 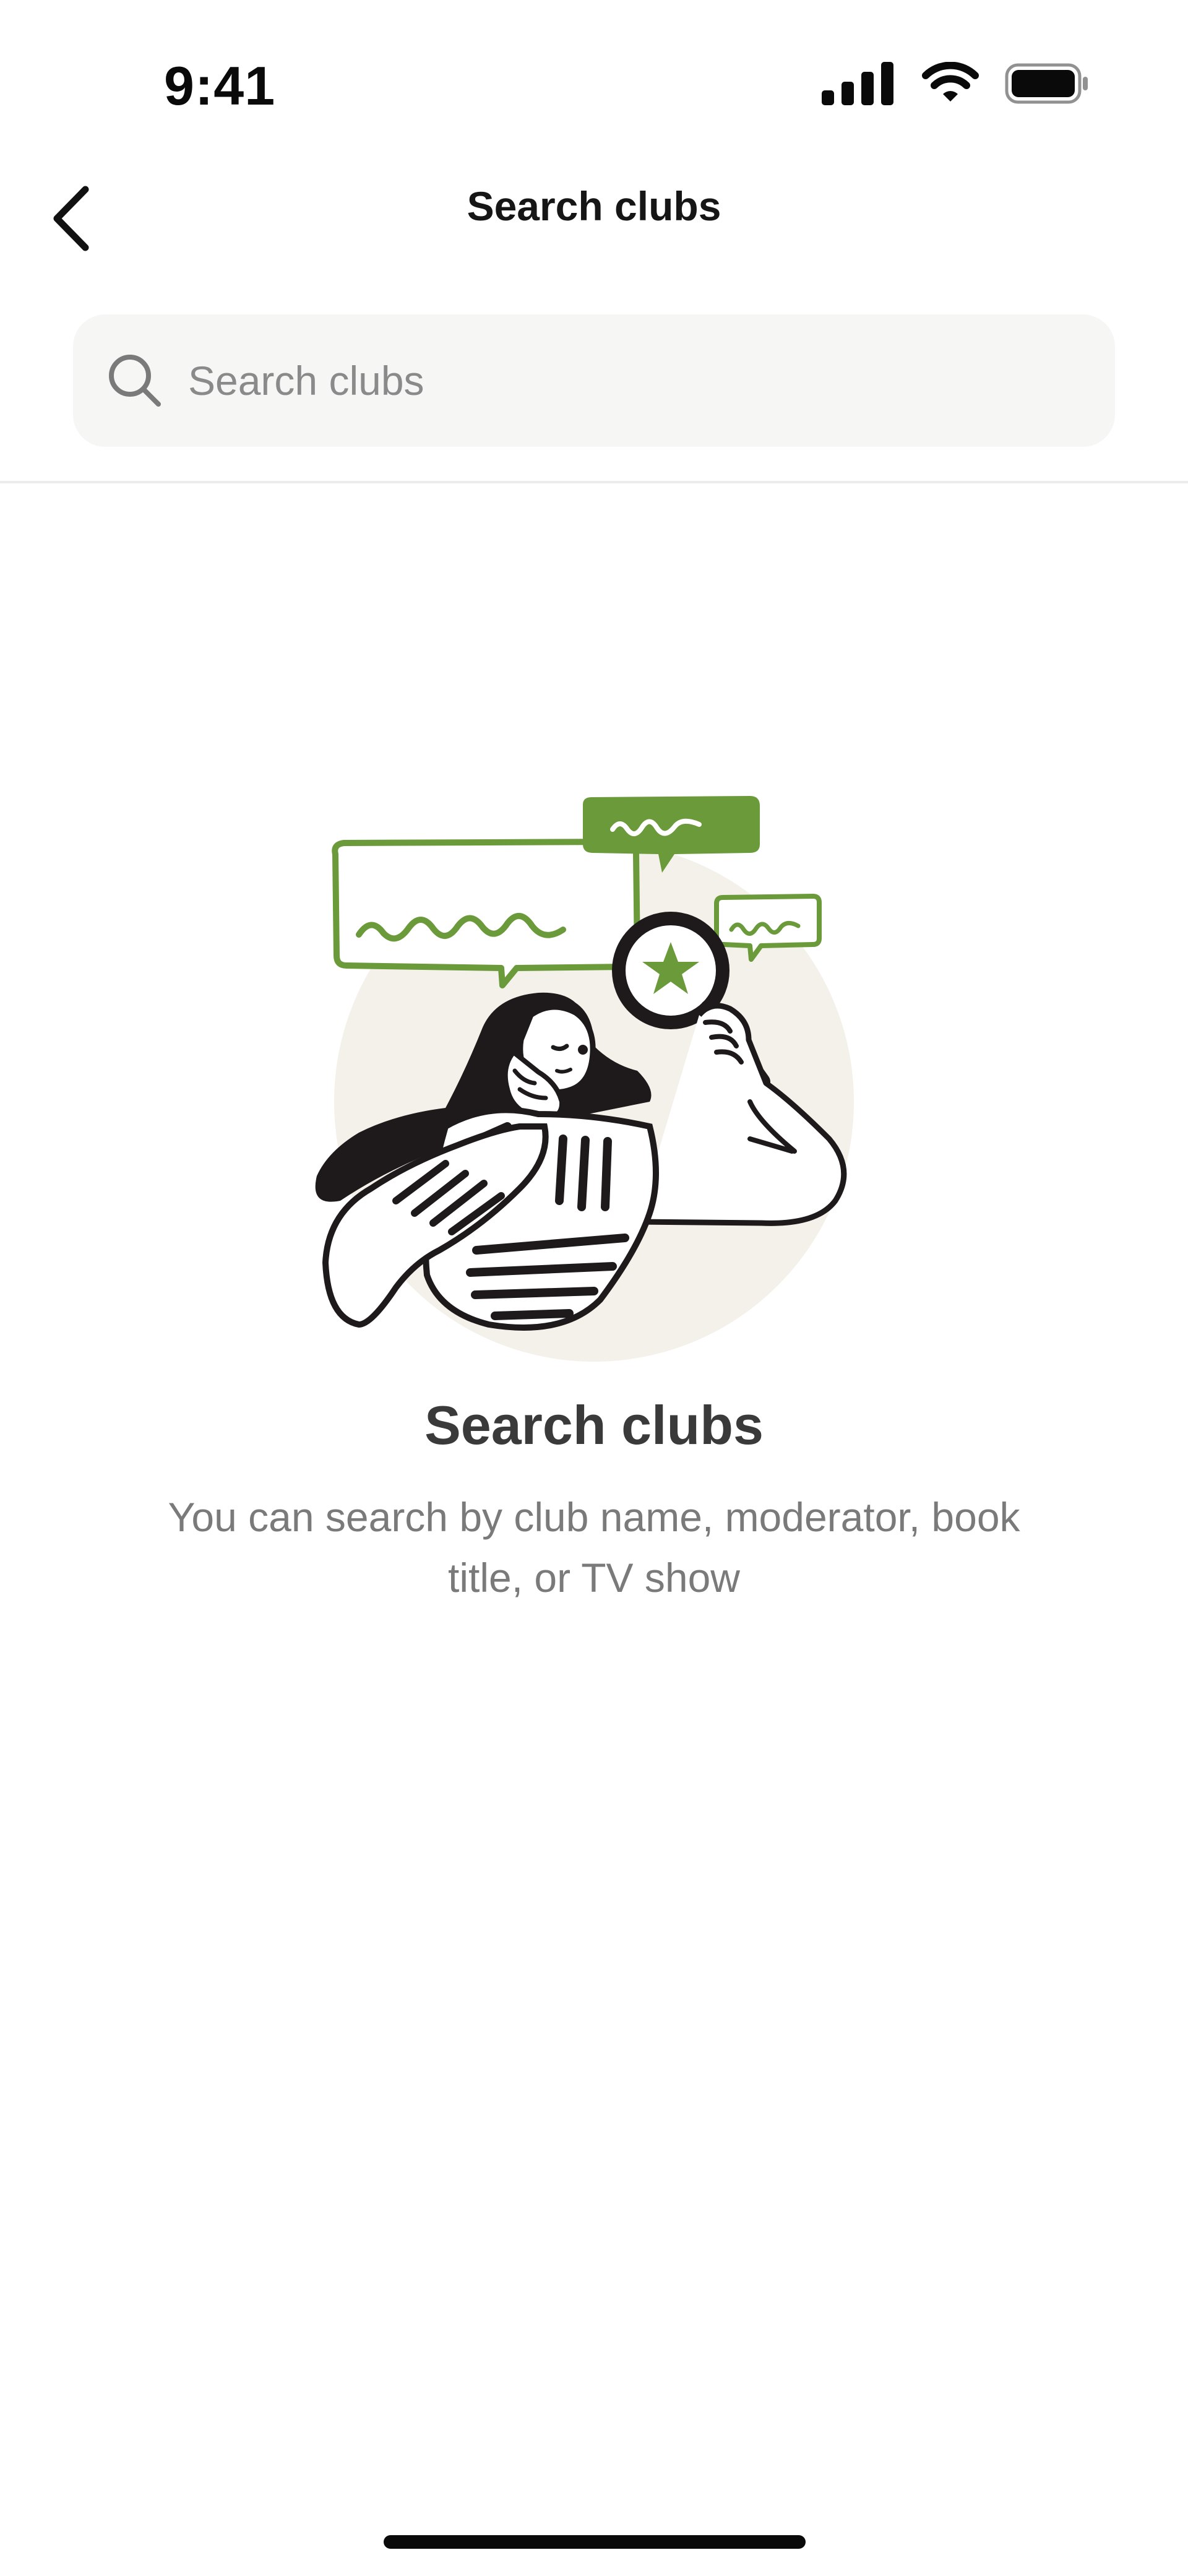 What do you see at coordinates (594, 74) in the screenshot?
I see `status-bar: 9:41` at bounding box center [594, 74].